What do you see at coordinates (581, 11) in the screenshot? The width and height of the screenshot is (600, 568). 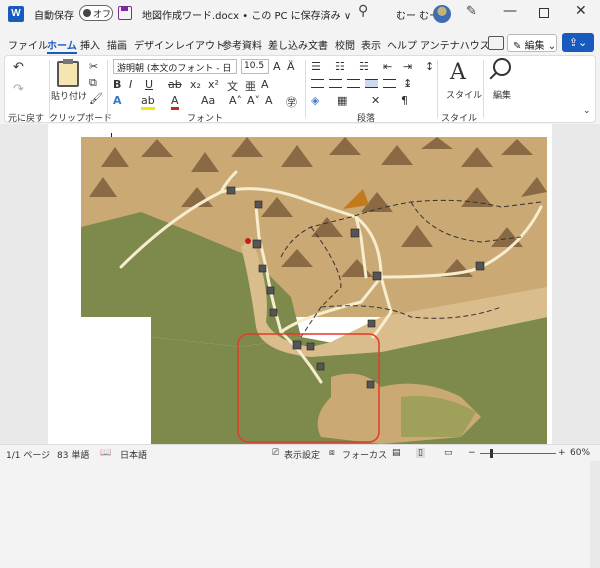 I see `close-button: ✕` at bounding box center [581, 11].